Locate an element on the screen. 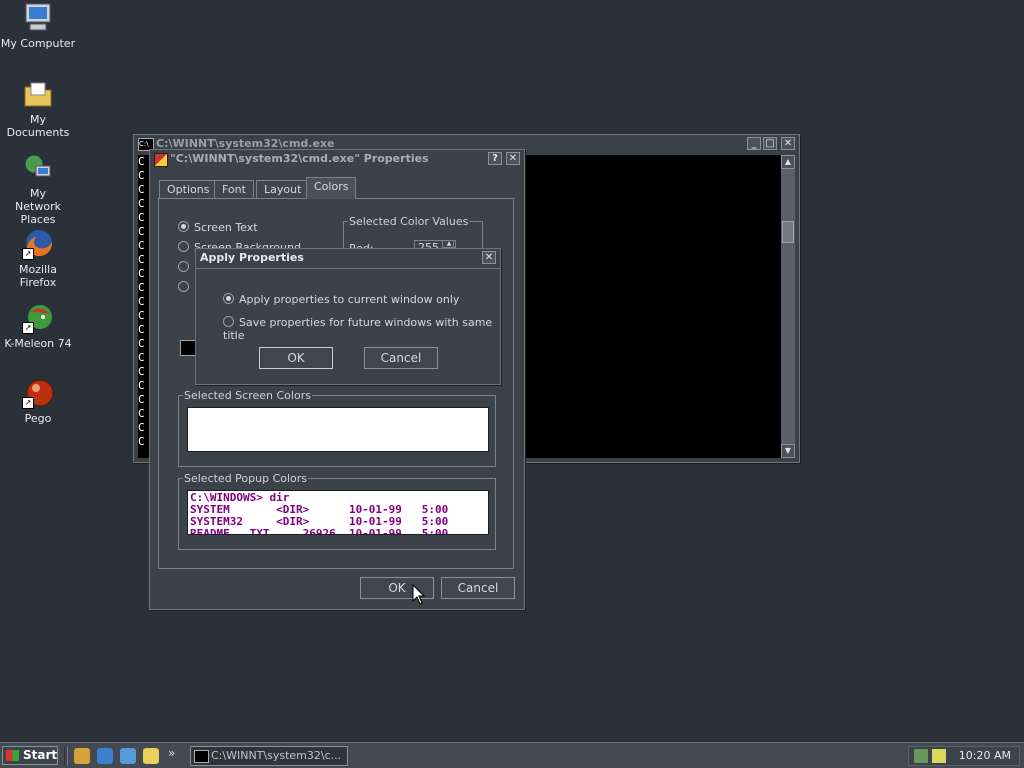 The image size is (1024, 768). apply-current-window-radio: Apply properties to current window only is located at coordinates (341, 299).